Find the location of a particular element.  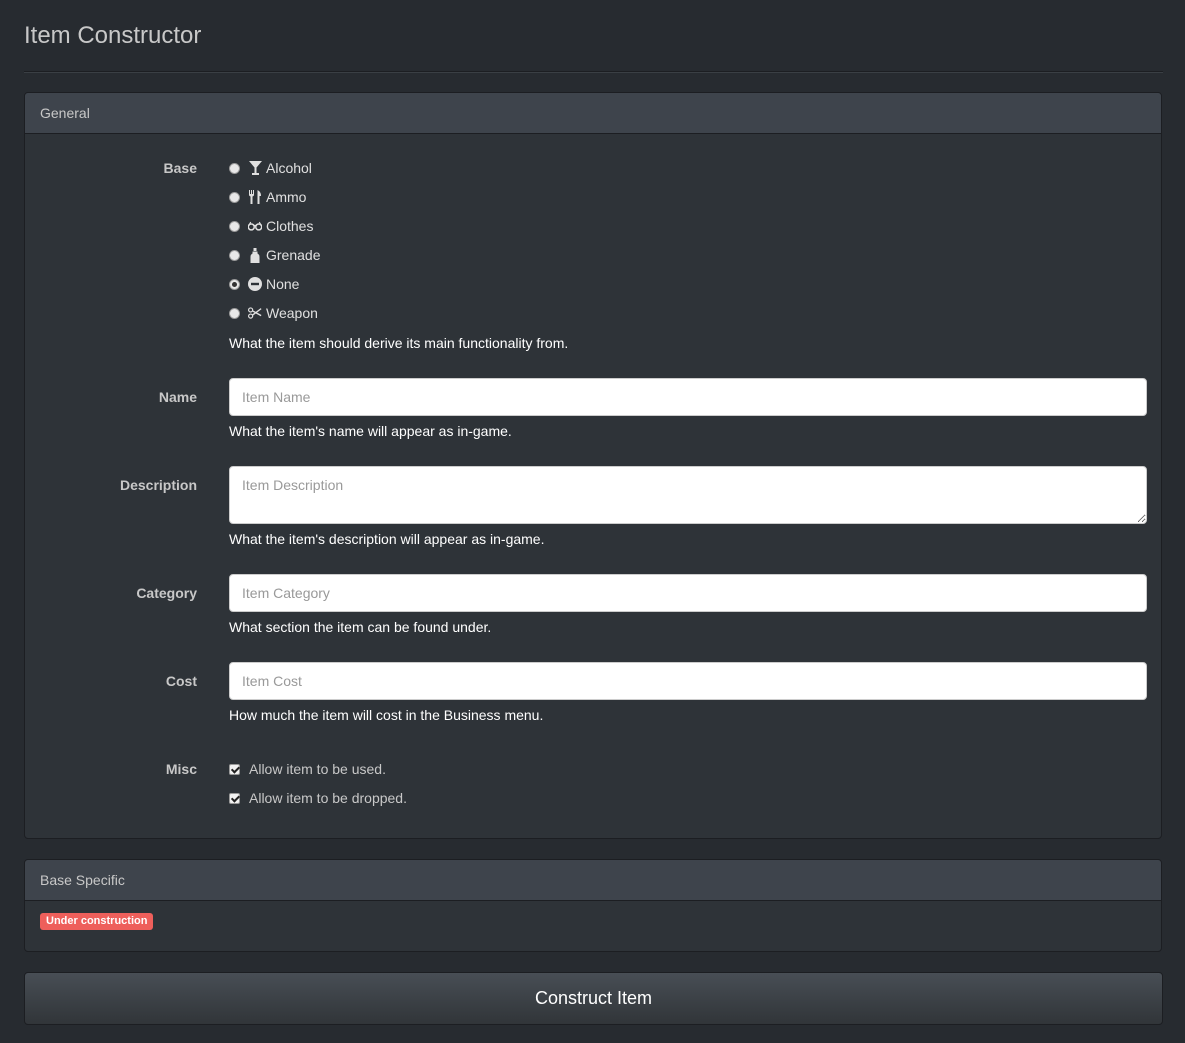

base-option-alcohol: Alcohol is located at coordinates (270, 168).